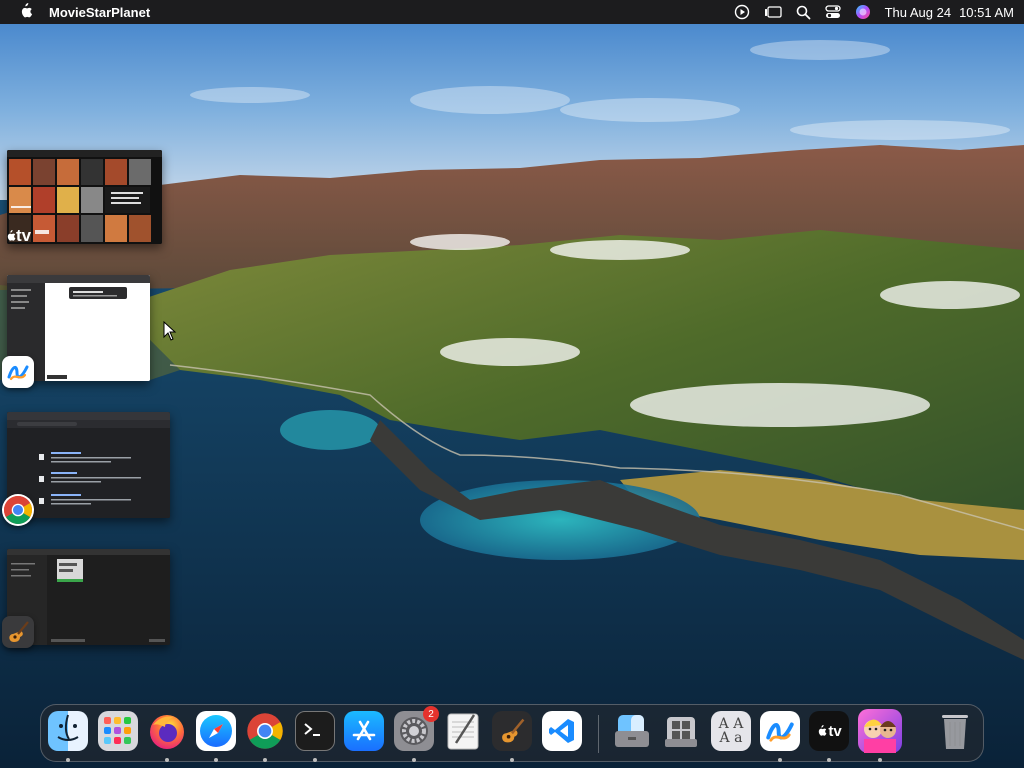 This screenshot has width=1024, height=768. I want to click on dock-system-settings: 2, so click(416, 728).